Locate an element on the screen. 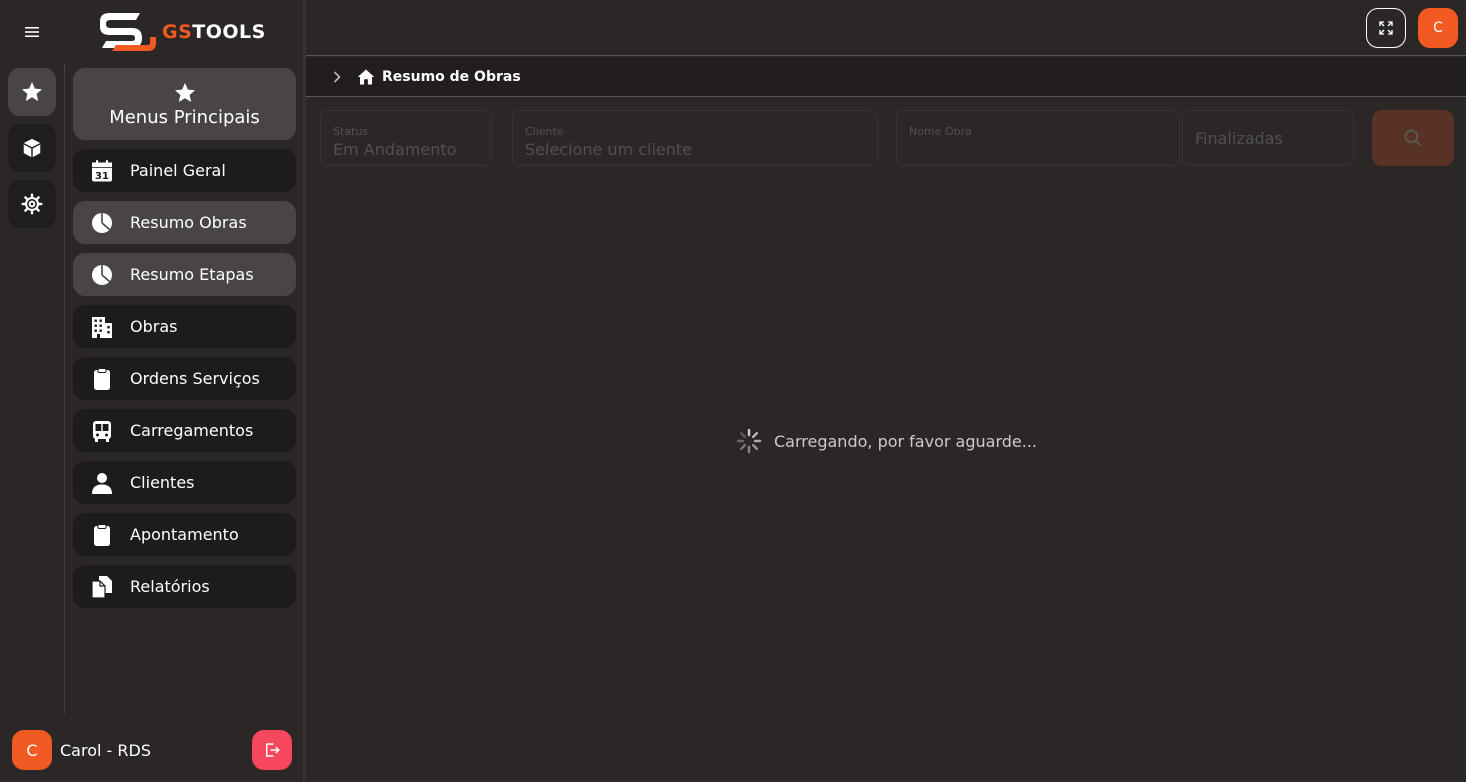 Image resolution: width=1466 pixels, height=782 pixels. logout-button is located at coordinates (272, 750).